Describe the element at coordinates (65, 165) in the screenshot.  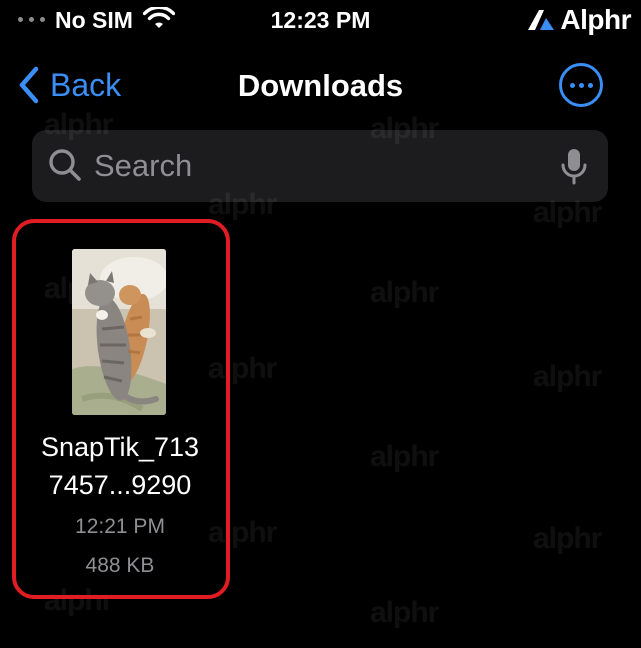
I see `search-icon` at that location.